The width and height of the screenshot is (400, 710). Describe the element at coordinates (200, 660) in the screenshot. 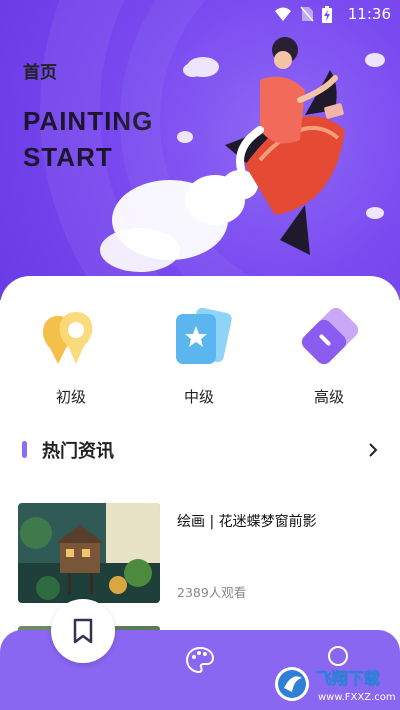

I see `palette-icon` at that location.